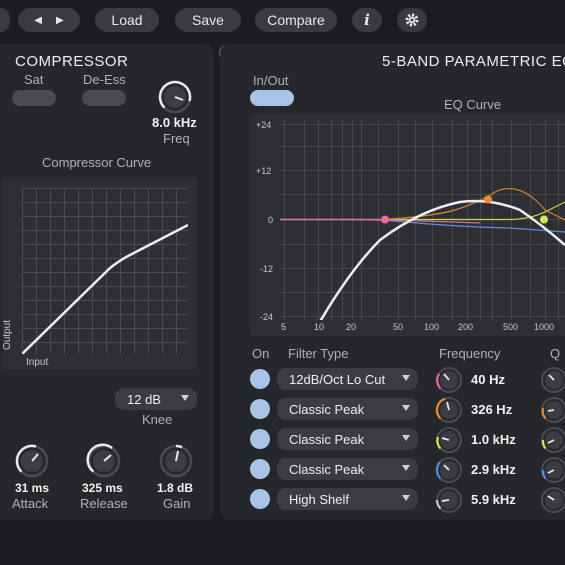  Describe the element at coordinates (267, 269) in the screenshot. I see `db-tick: -12` at that location.